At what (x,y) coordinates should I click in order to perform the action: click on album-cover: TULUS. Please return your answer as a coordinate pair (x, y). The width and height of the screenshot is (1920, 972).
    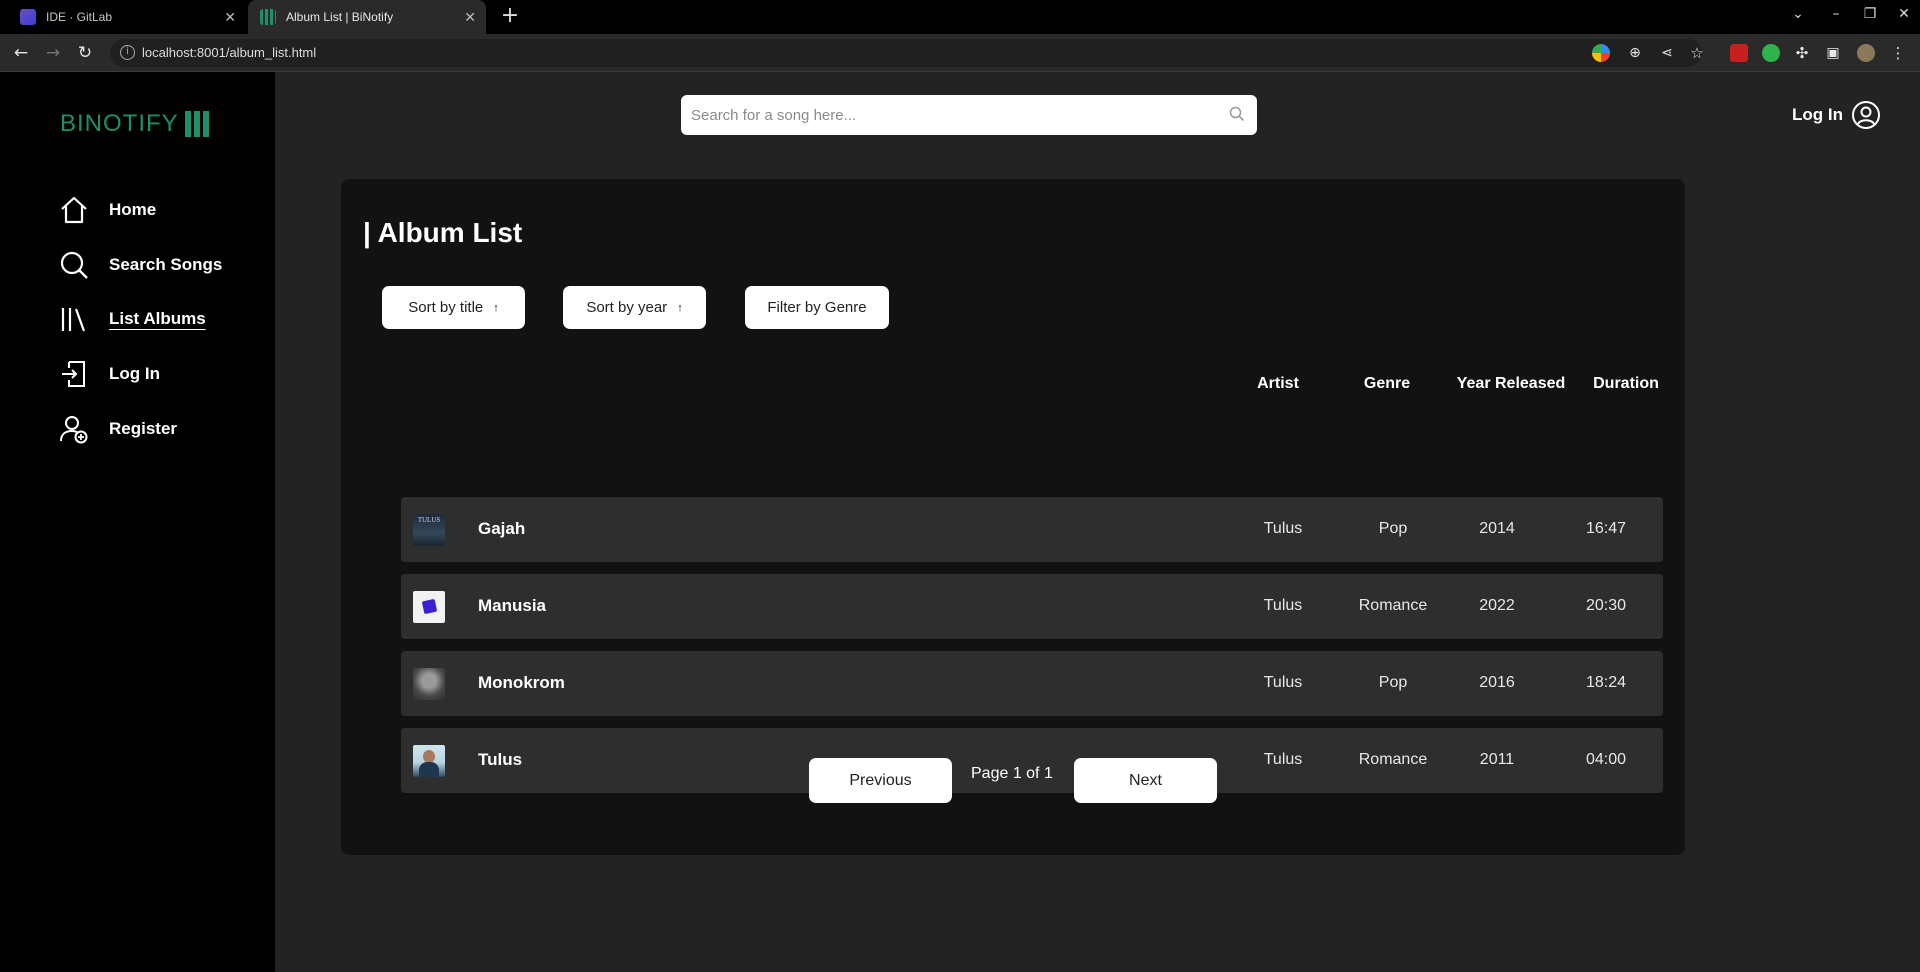
    Looking at the image, I should click on (429, 530).